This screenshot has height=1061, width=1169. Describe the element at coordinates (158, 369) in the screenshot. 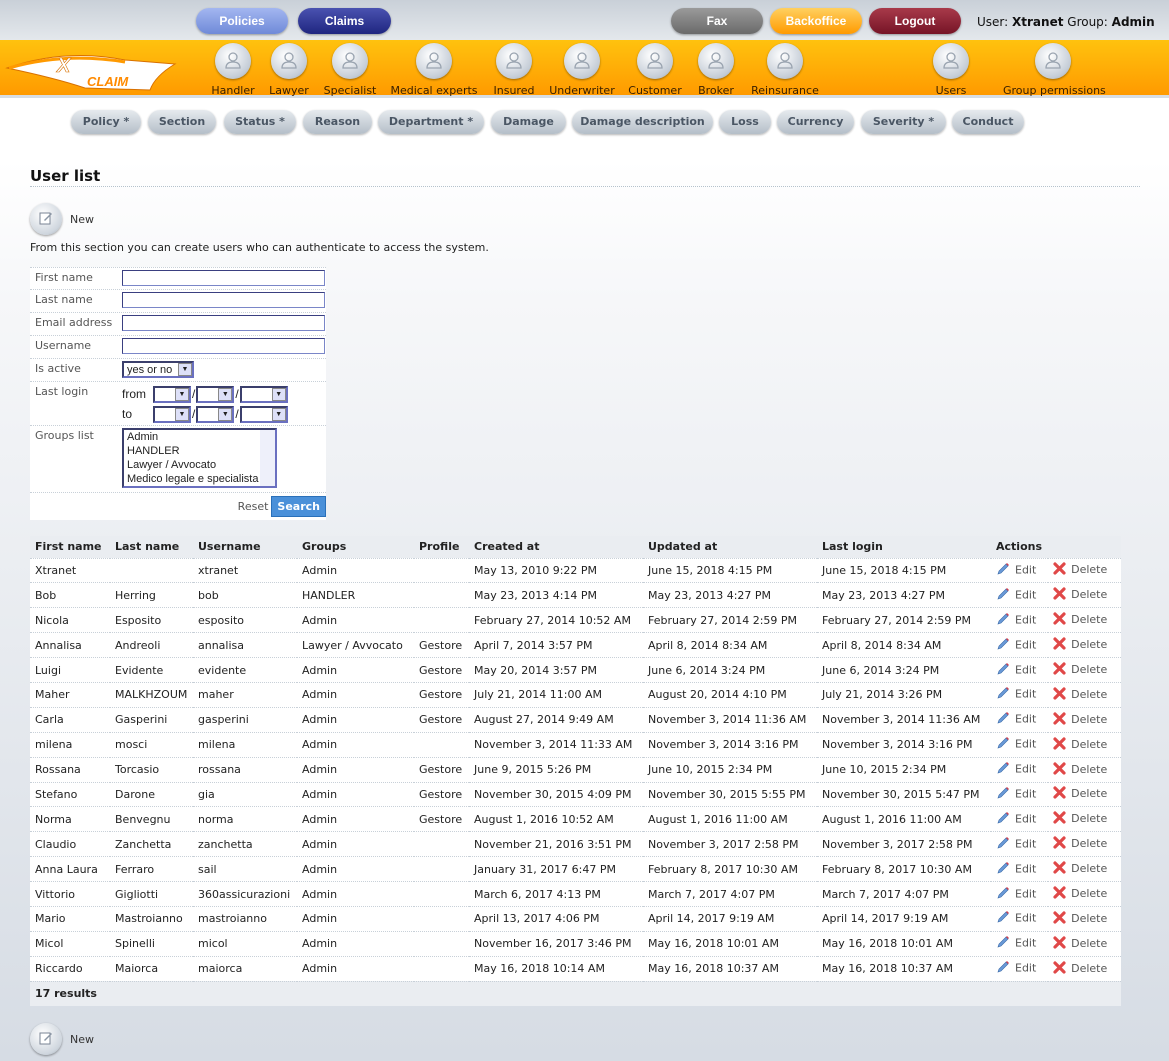

I see `is-active-select: yes or no ▼` at that location.